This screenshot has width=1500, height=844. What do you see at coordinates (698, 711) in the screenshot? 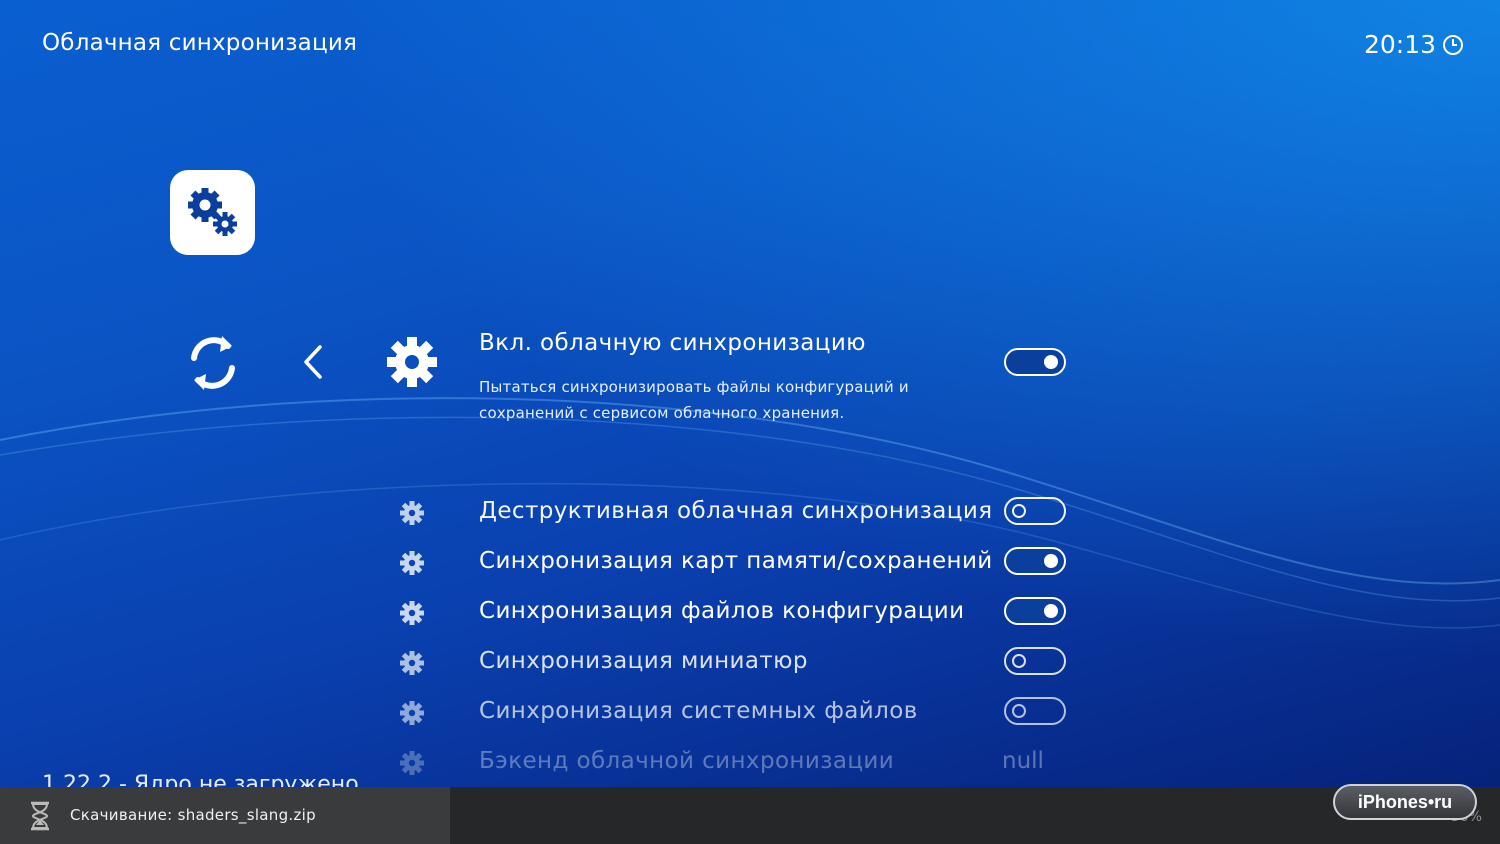
I see `settings-row-label: Синхронизация системных файлов` at bounding box center [698, 711].